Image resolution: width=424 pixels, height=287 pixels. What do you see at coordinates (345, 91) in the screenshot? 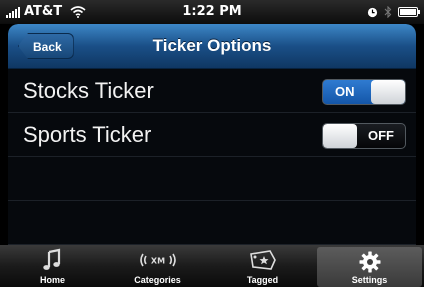
I see `toggle-state-label: ON` at bounding box center [345, 91].